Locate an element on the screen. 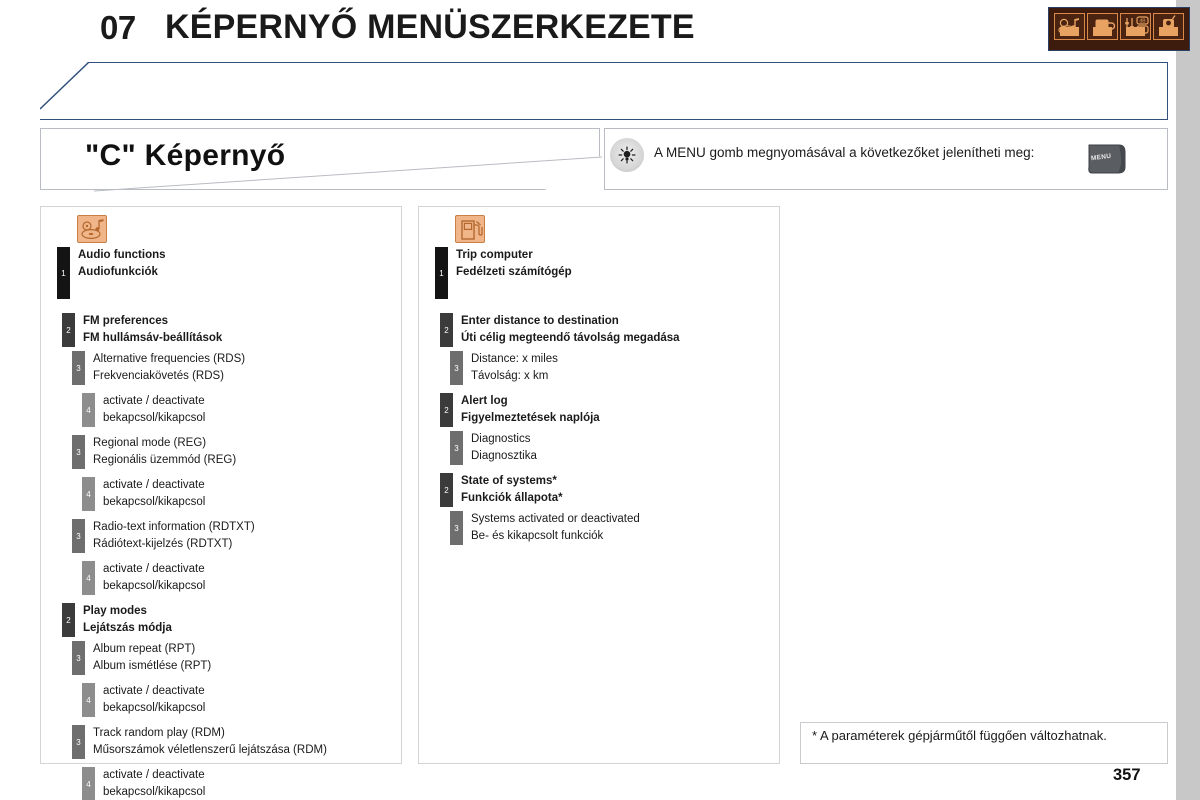 The width and height of the screenshot is (1200, 800). svg-text: dB is located at coordinates (1142, 22).